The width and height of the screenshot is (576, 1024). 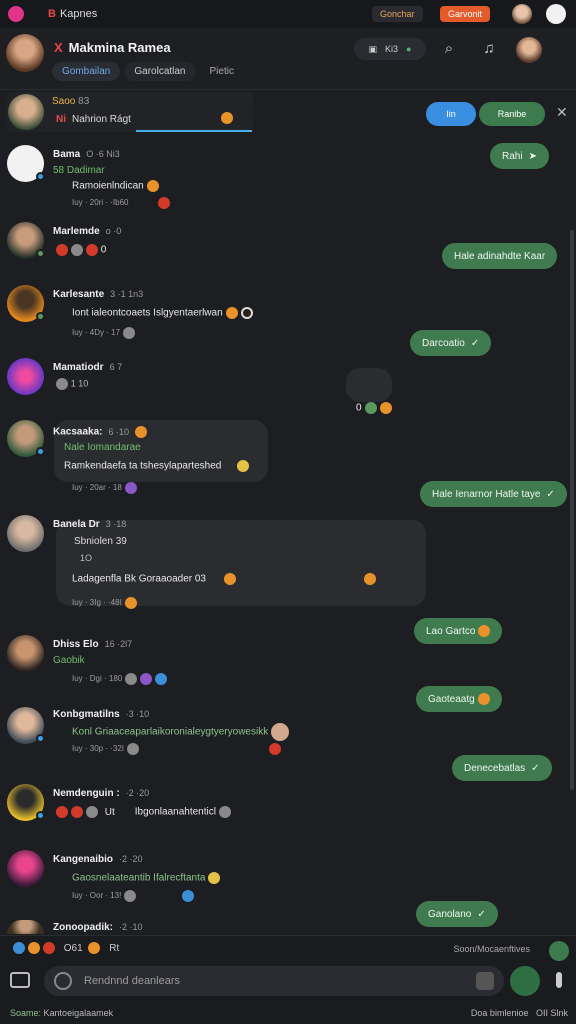 I want to click on search-icon: ⌕, so click(x=449, y=49).